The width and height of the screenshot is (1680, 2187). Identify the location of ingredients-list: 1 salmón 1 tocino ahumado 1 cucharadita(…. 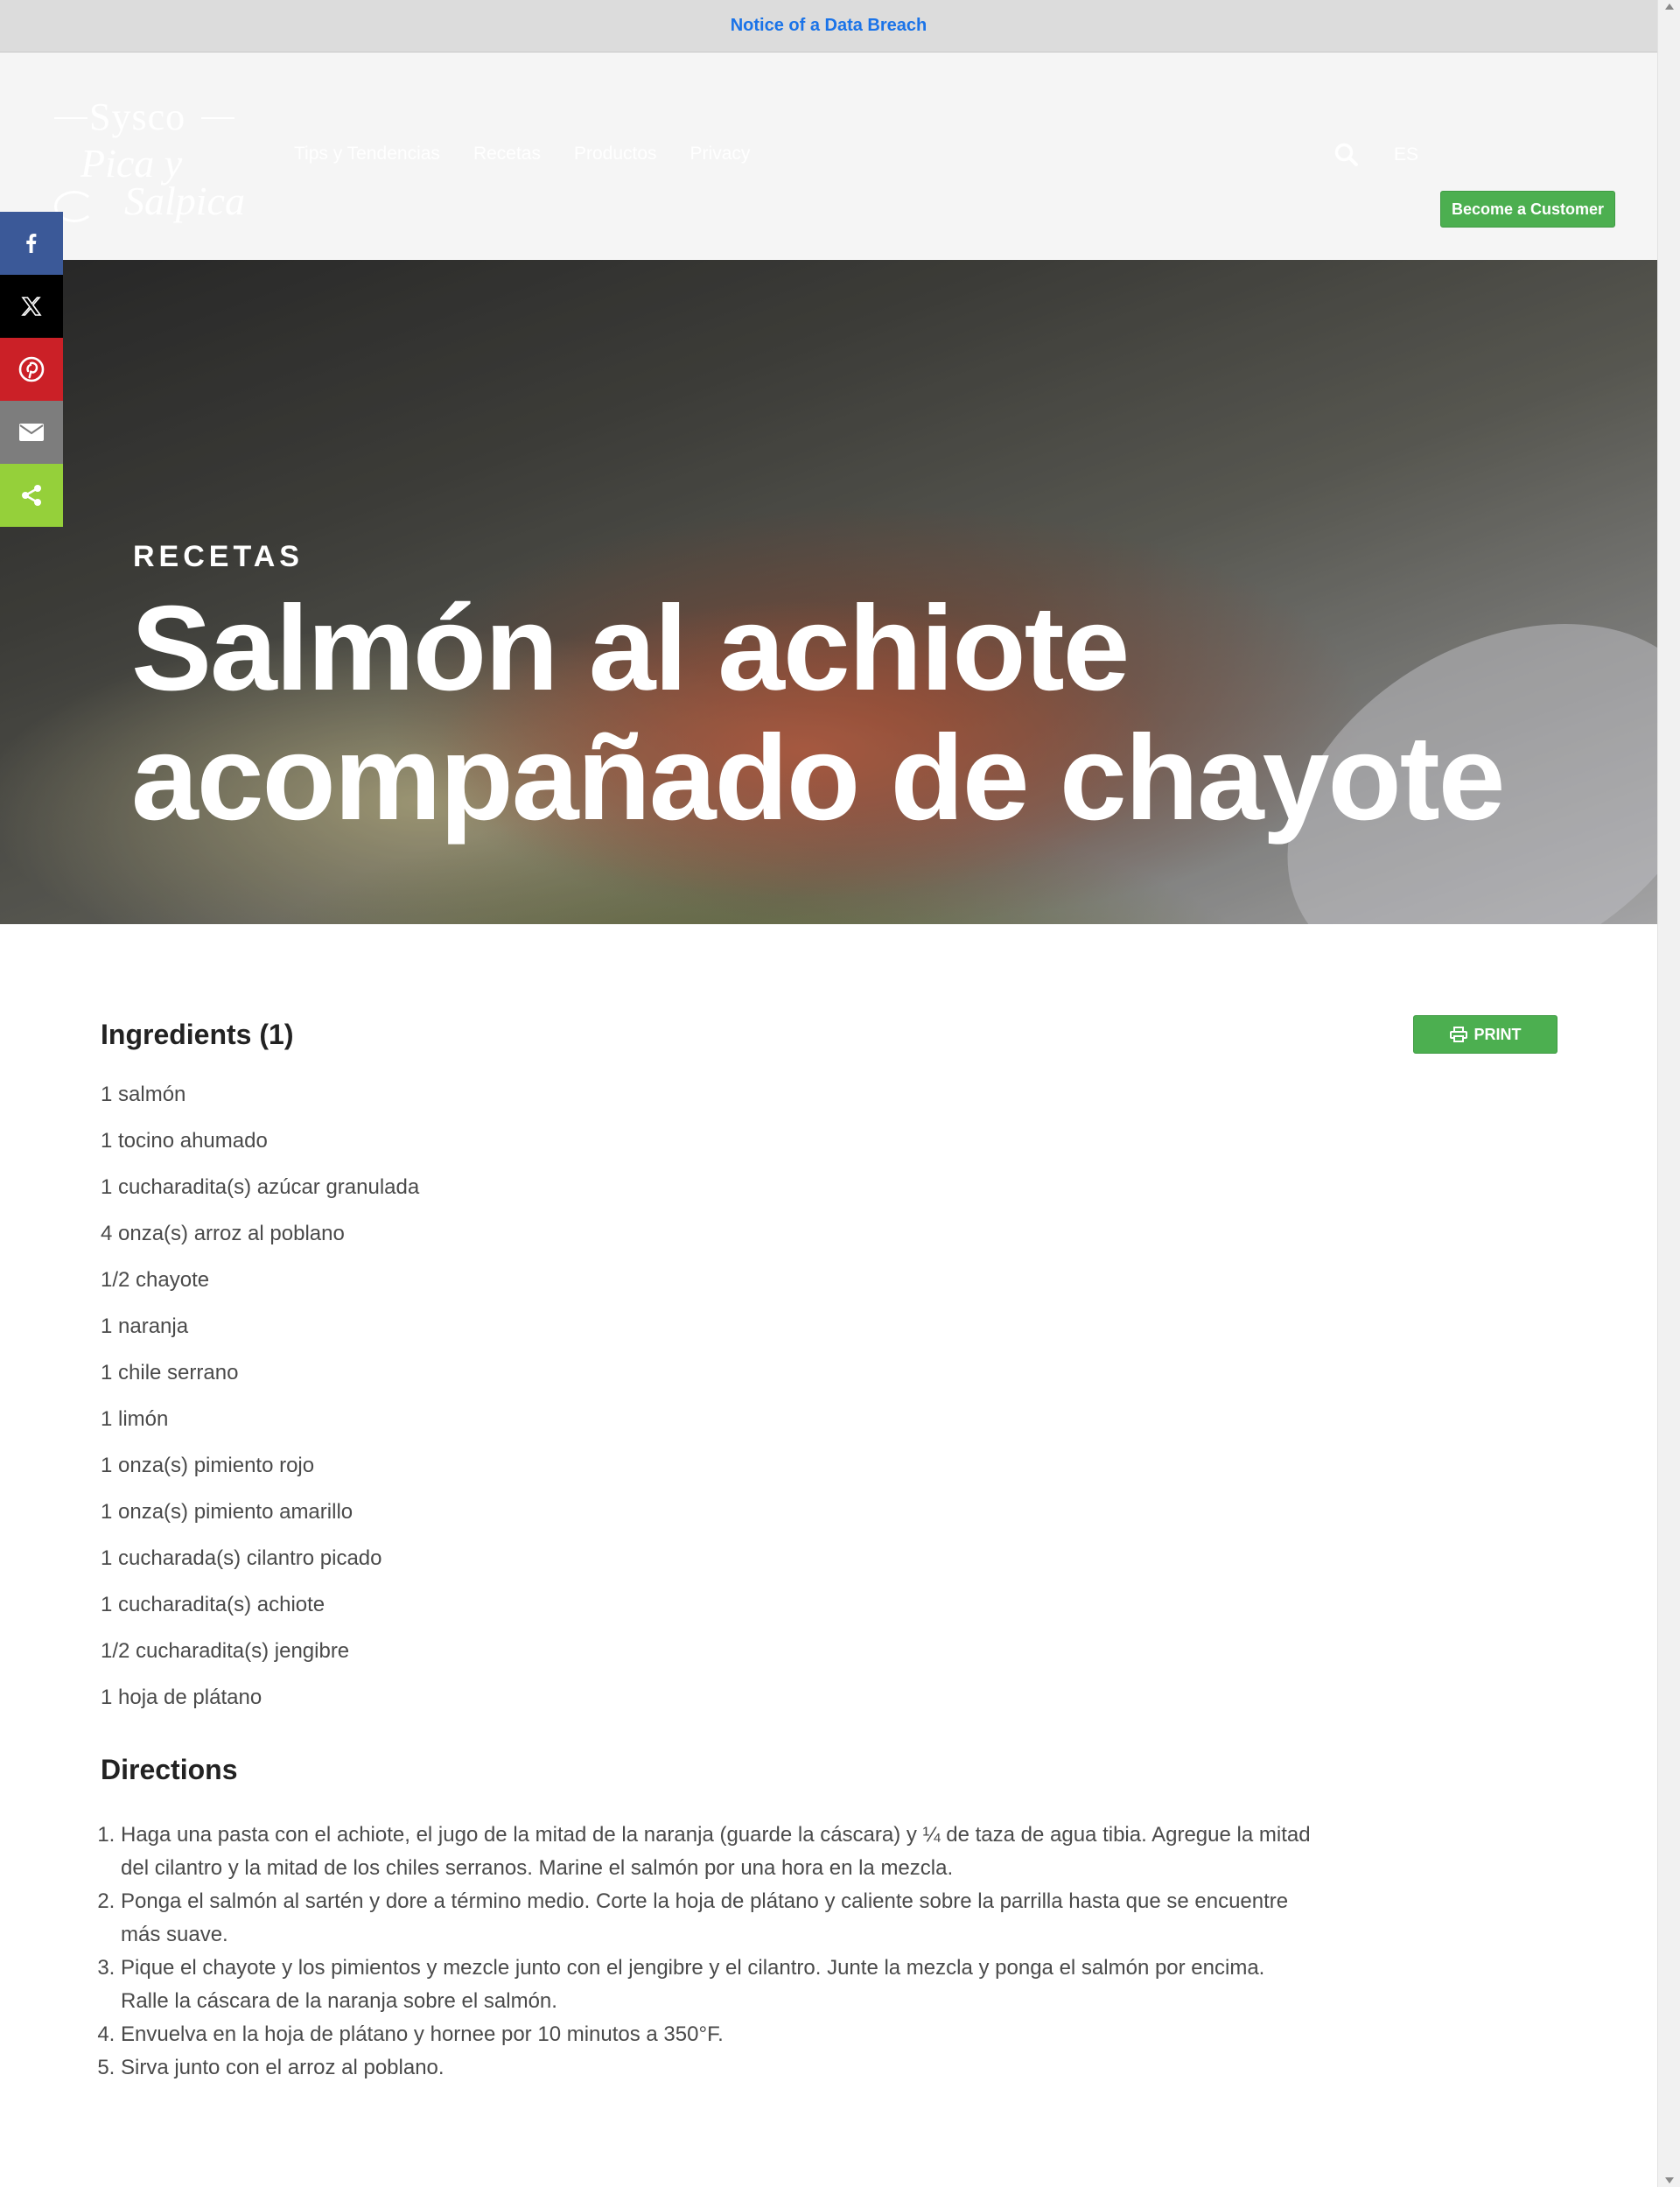
(260, 1406).